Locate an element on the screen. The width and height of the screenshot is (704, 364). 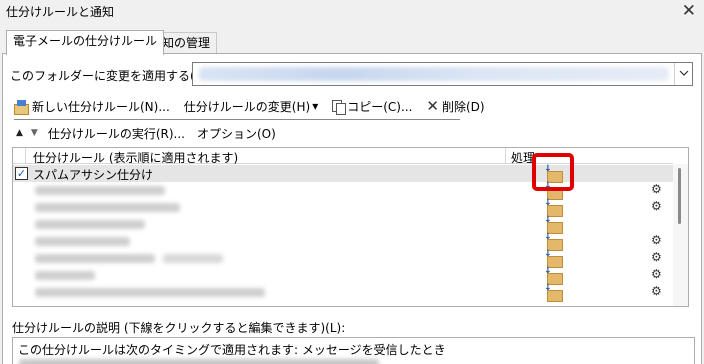
folder-dropdown is located at coordinates (442, 74).